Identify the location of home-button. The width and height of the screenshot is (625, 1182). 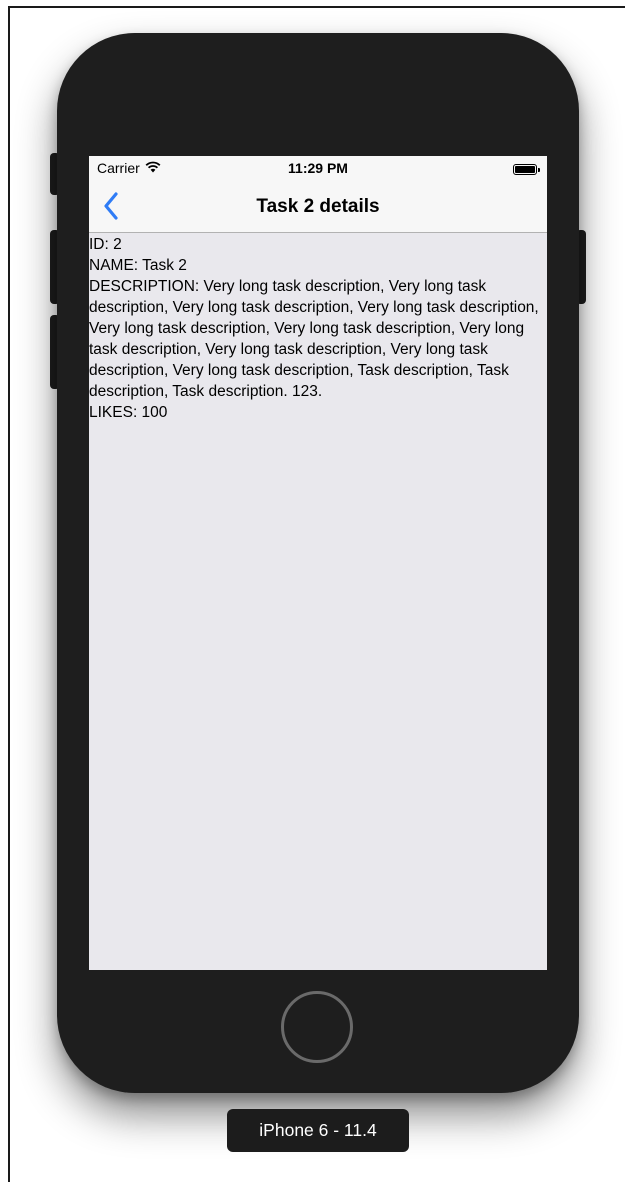
(317, 1027).